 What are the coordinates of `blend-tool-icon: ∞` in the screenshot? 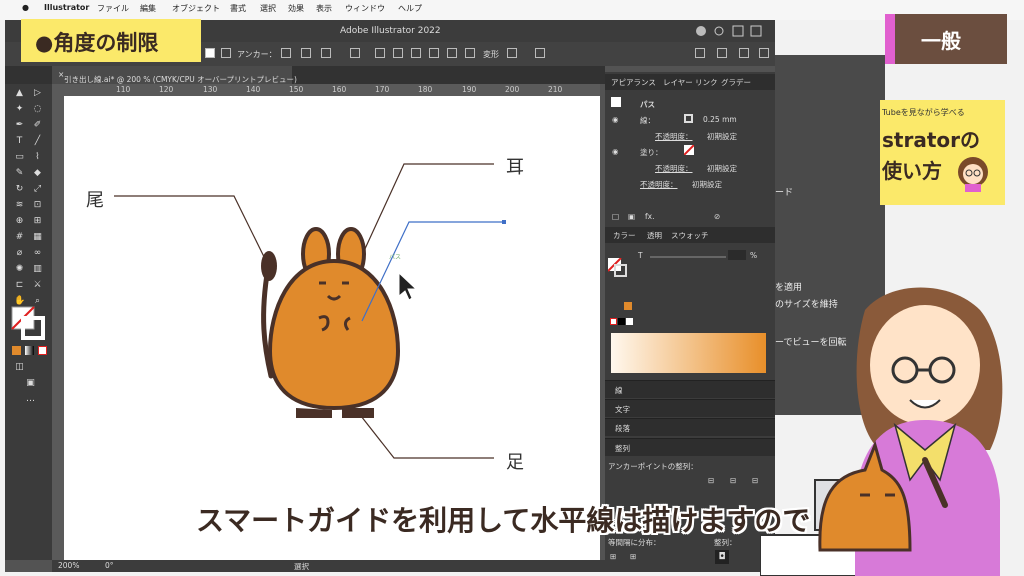 It's located at (37, 253).